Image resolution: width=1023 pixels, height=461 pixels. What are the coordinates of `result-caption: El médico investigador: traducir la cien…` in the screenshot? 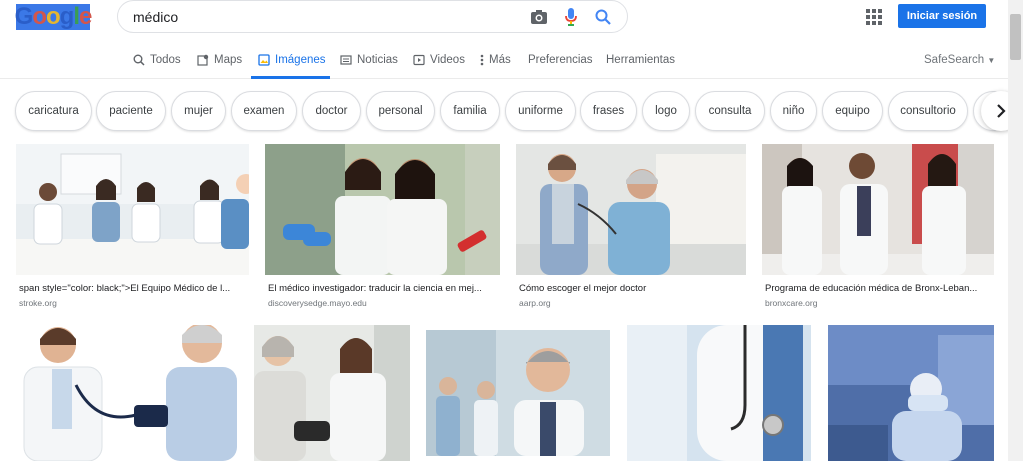 It's located at (382, 288).